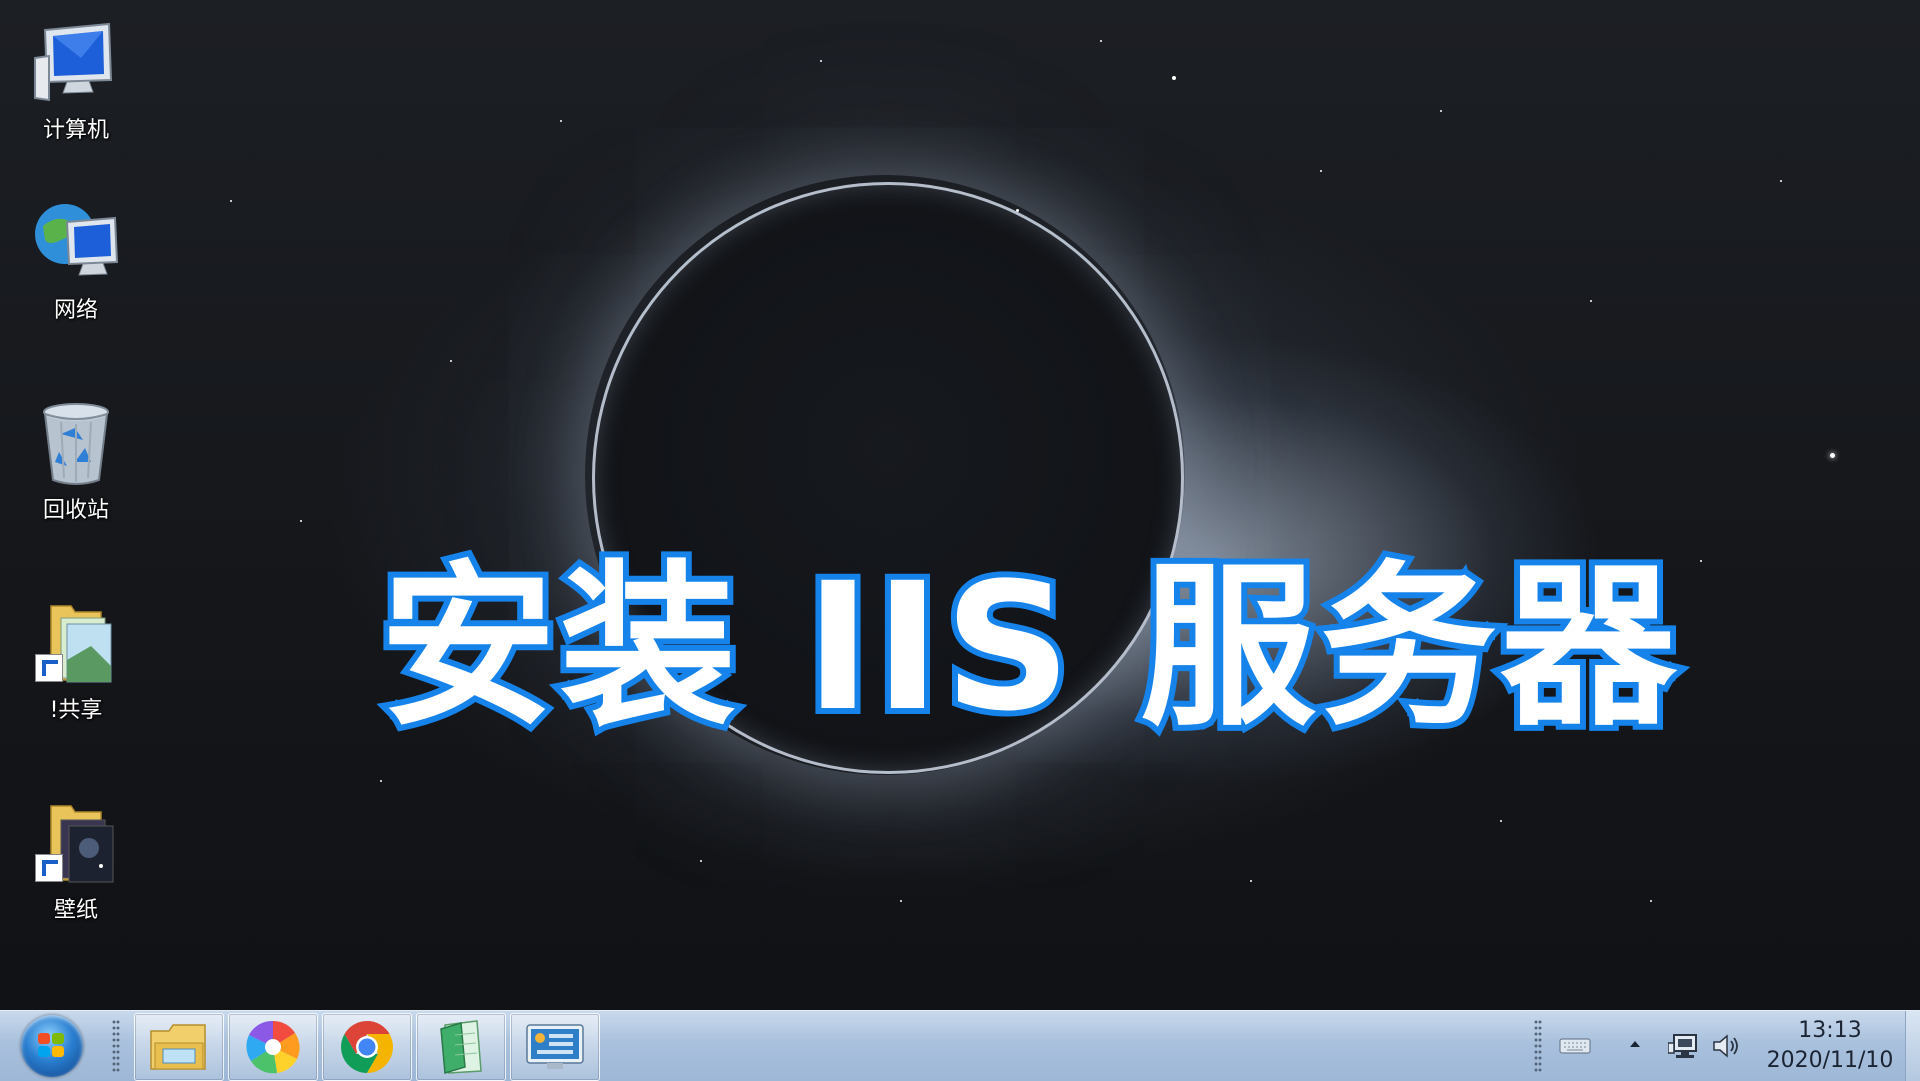  What do you see at coordinates (76, 63) in the screenshot?
I see `computer-icon` at bounding box center [76, 63].